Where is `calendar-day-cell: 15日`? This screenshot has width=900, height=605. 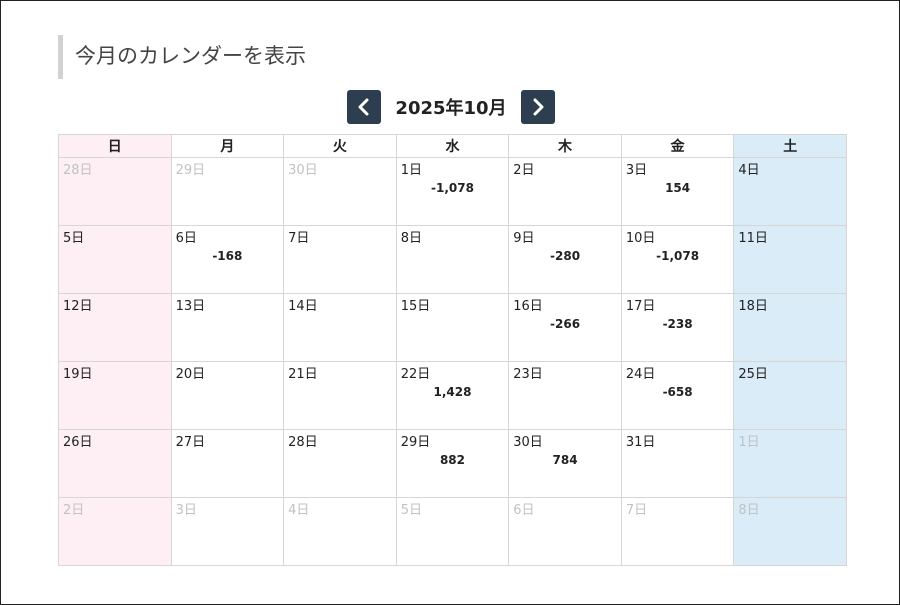 calendar-day-cell: 15日 is located at coordinates (452, 327).